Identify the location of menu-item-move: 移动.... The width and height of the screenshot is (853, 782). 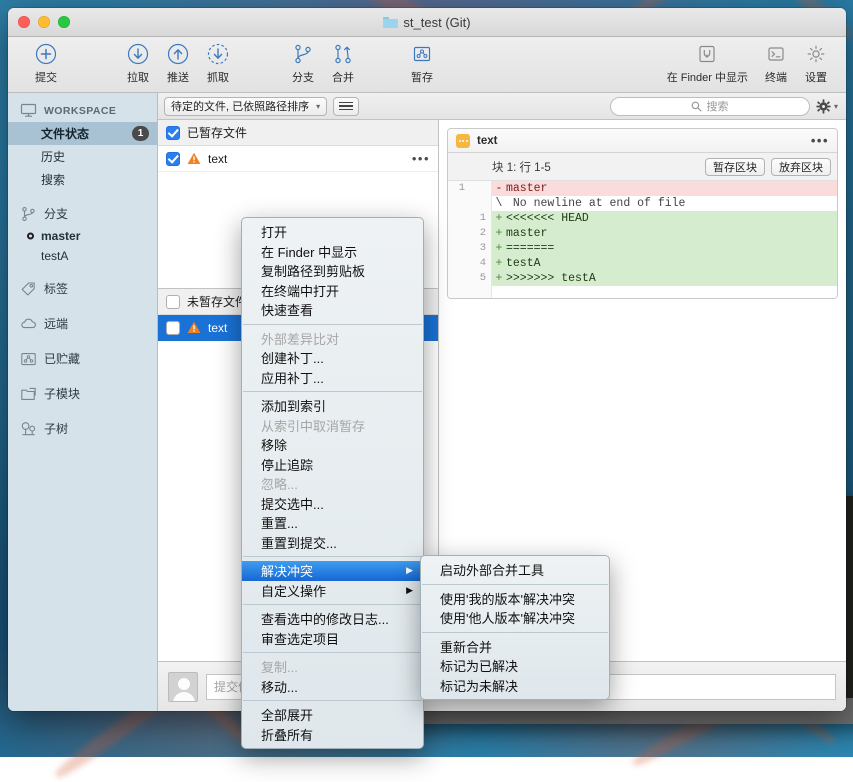
(332, 687).